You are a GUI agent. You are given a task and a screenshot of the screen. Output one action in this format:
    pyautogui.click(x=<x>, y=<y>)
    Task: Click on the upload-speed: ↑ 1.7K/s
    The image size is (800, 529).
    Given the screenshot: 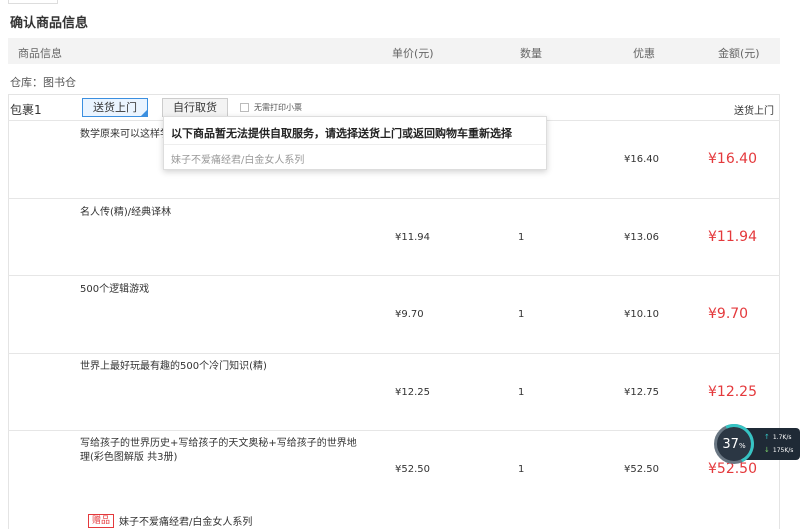 What is the action you would take?
    pyautogui.click(x=778, y=437)
    